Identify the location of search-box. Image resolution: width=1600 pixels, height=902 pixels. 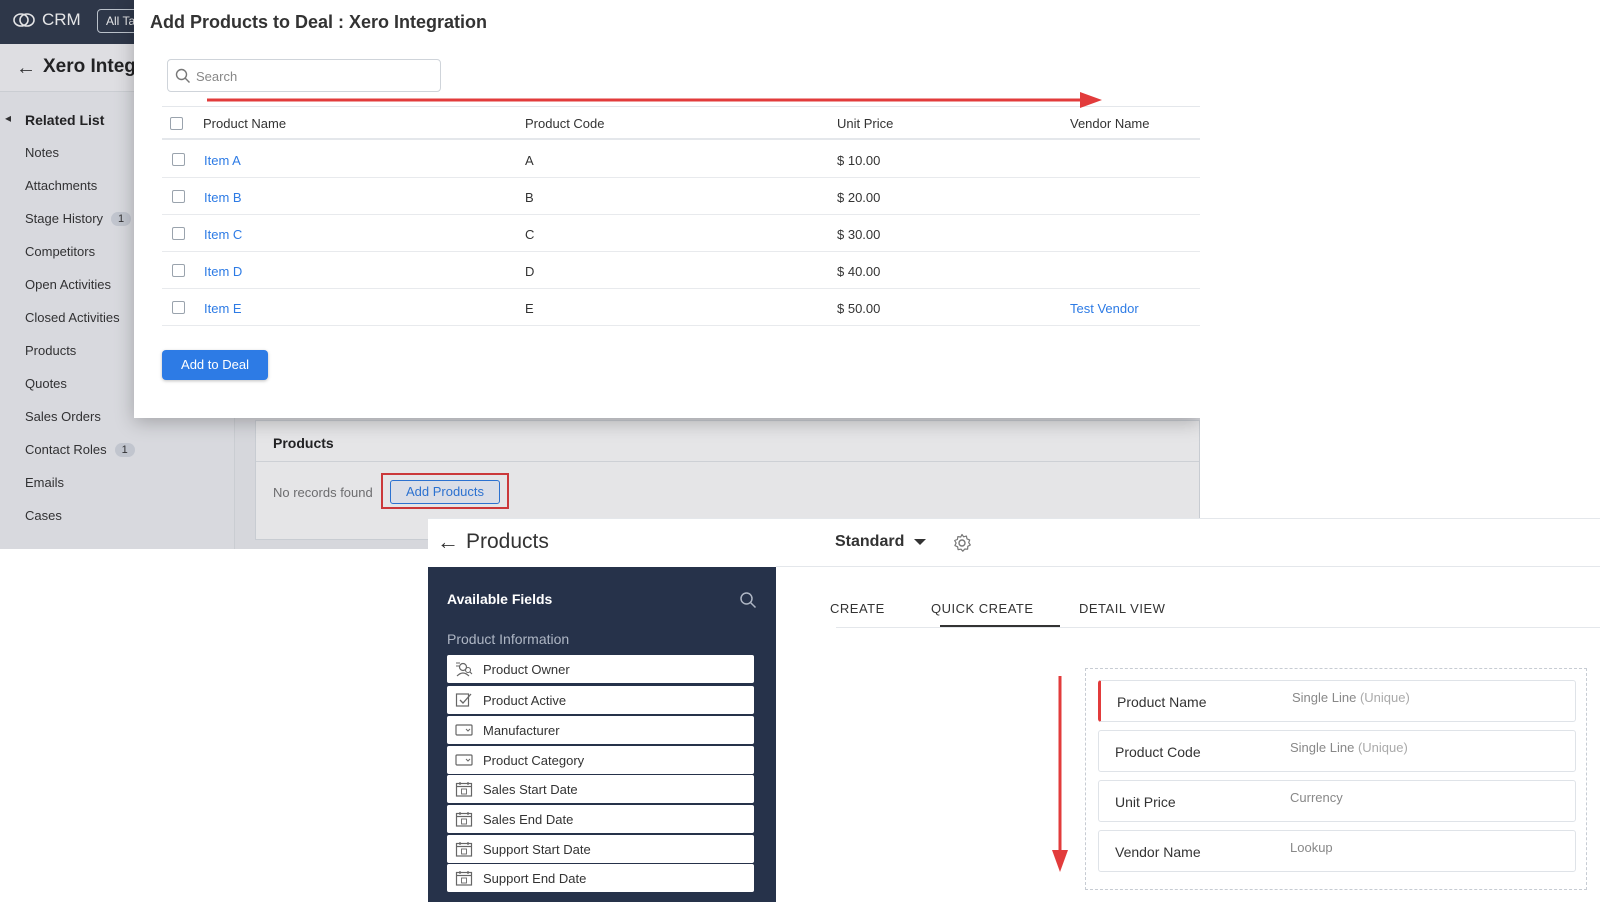
(304, 75).